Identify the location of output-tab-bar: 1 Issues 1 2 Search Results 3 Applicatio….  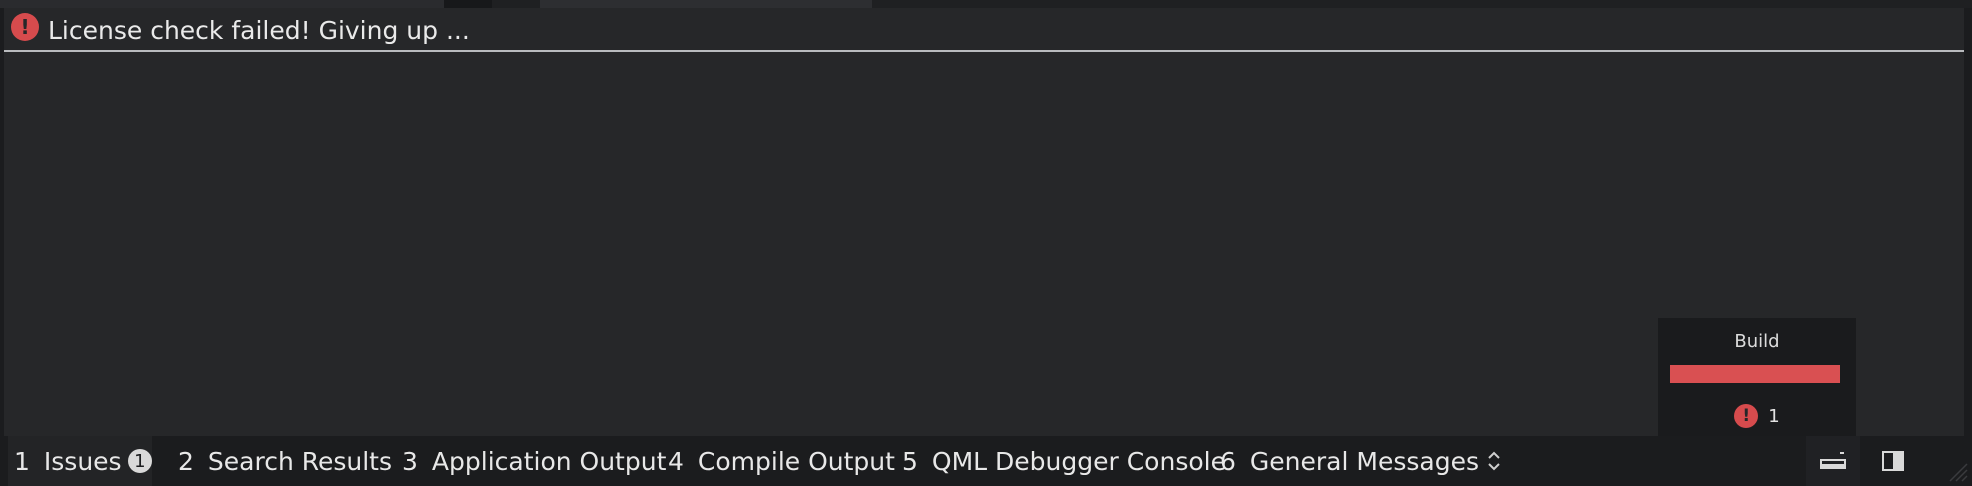
(986, 461).